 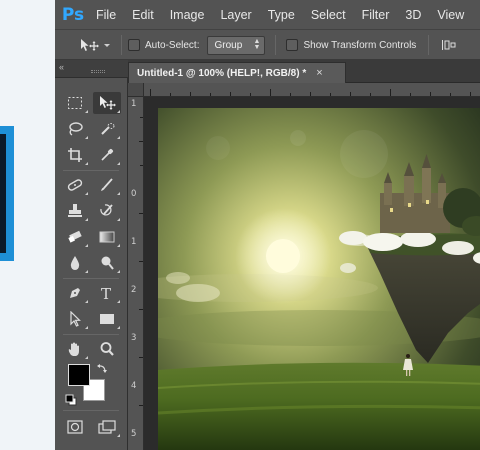 What do you see at coordinates (107, 211) in the screenshot?
I see `history-brush-tool-icon` at bounding box center [107, 211].